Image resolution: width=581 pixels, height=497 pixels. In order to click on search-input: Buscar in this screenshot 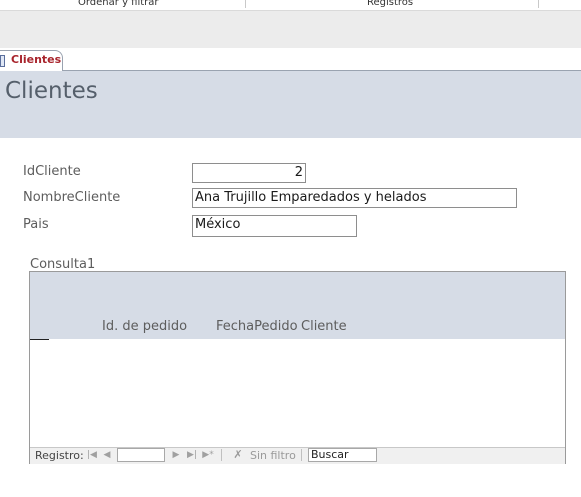, I will do `click(342, 455)`.